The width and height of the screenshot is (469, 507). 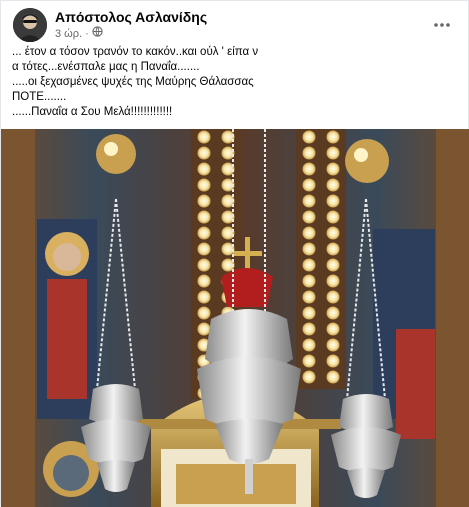 I want to click on author-name: Απόστολος Ασλανίδης, so click(x=131, y=17).